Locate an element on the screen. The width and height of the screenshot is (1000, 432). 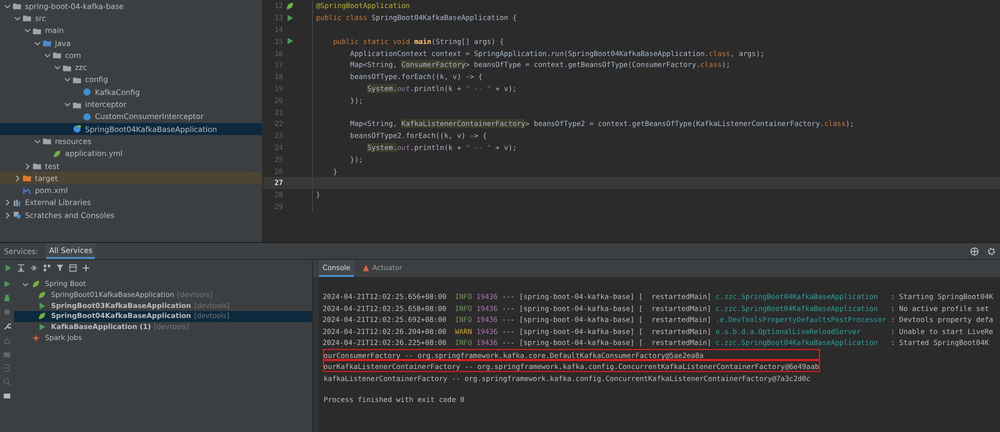
add-icon is located at coordinates (86, 268).